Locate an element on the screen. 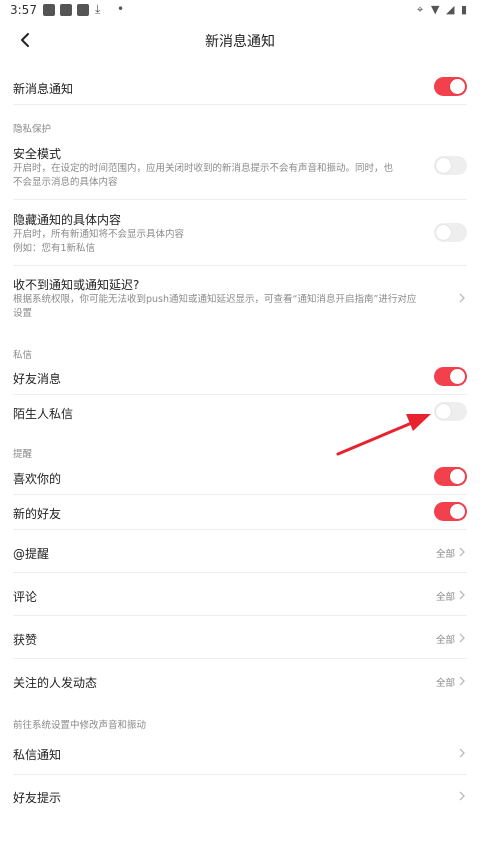 This screenshot has width=480, height=855. row-description: 开启时，所有新通知将不会显示具体内容 is located at coordinates (99, 234).